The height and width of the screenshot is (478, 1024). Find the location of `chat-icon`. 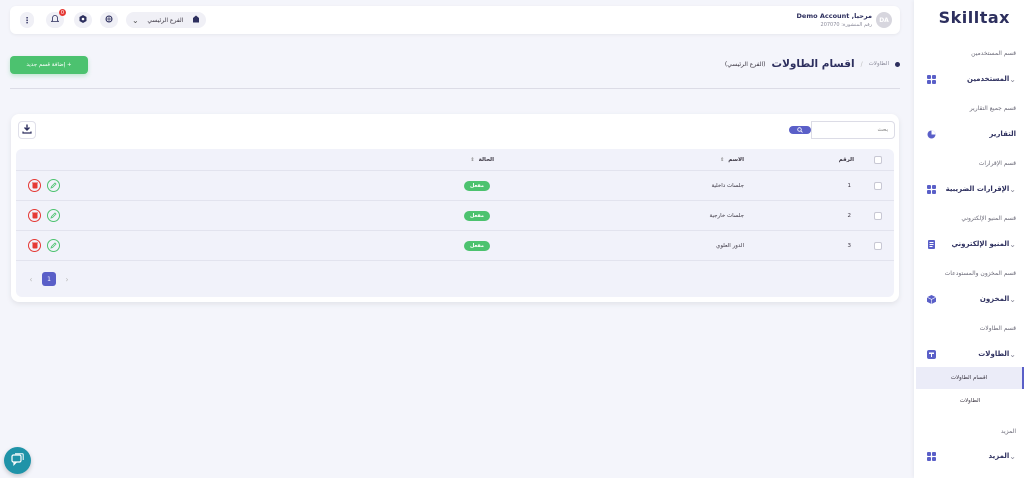

chat-icon is located at coordinates (17, 460).